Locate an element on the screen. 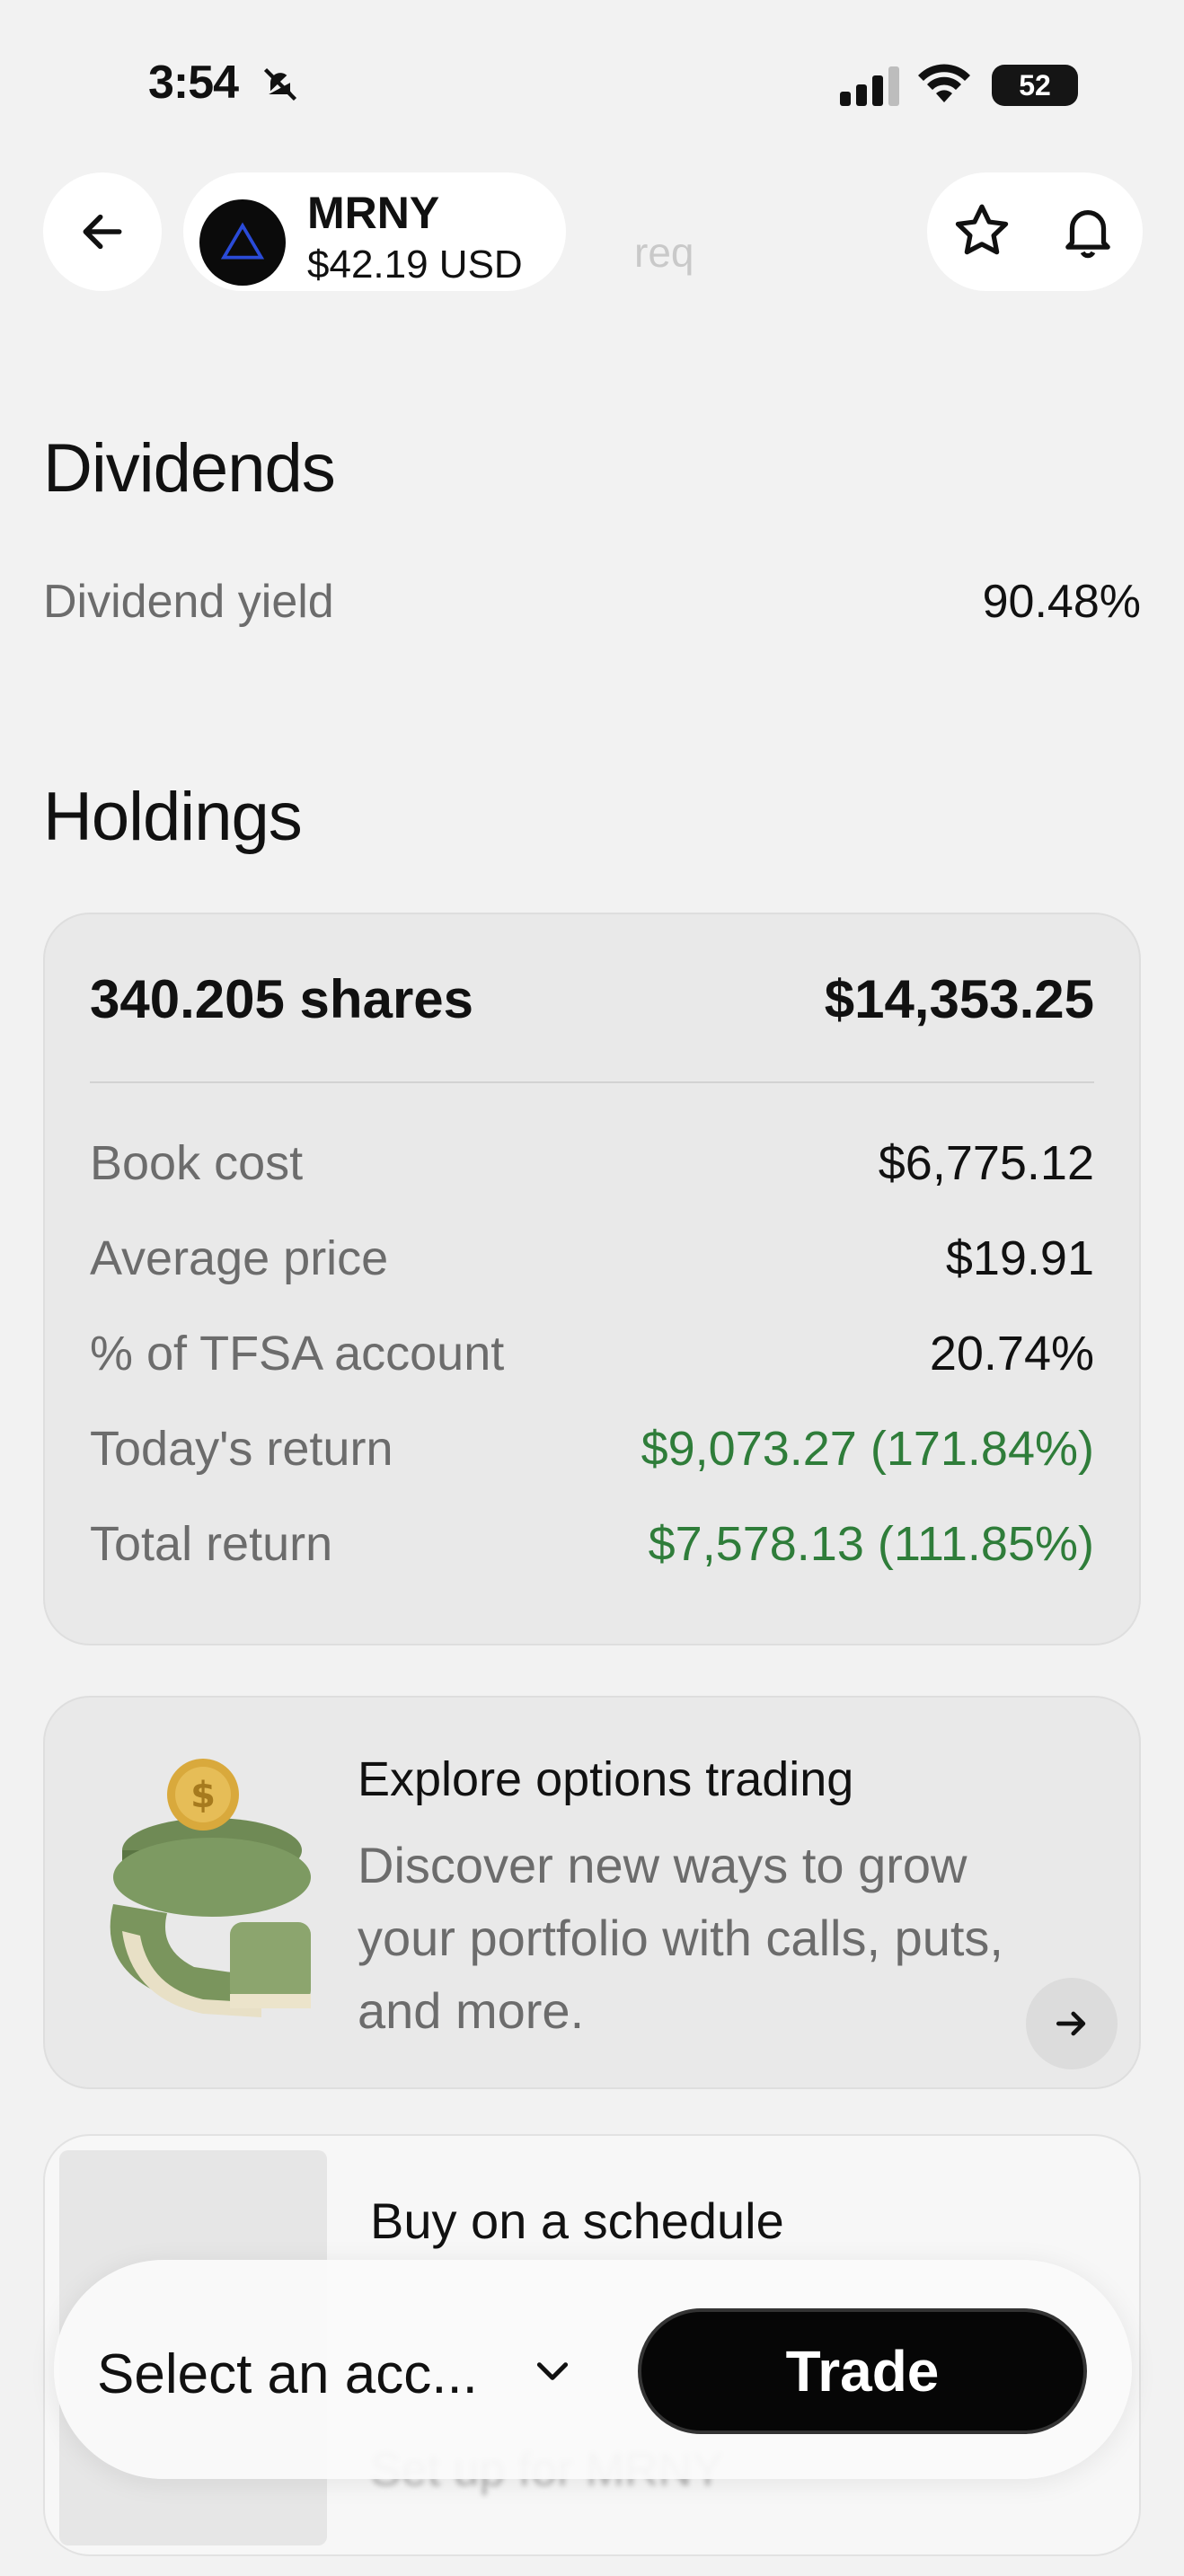 The height and width of the screenshot is (2576, 1184). account-percent-label: % of TFSA account is located at coordinates (297, 1354).